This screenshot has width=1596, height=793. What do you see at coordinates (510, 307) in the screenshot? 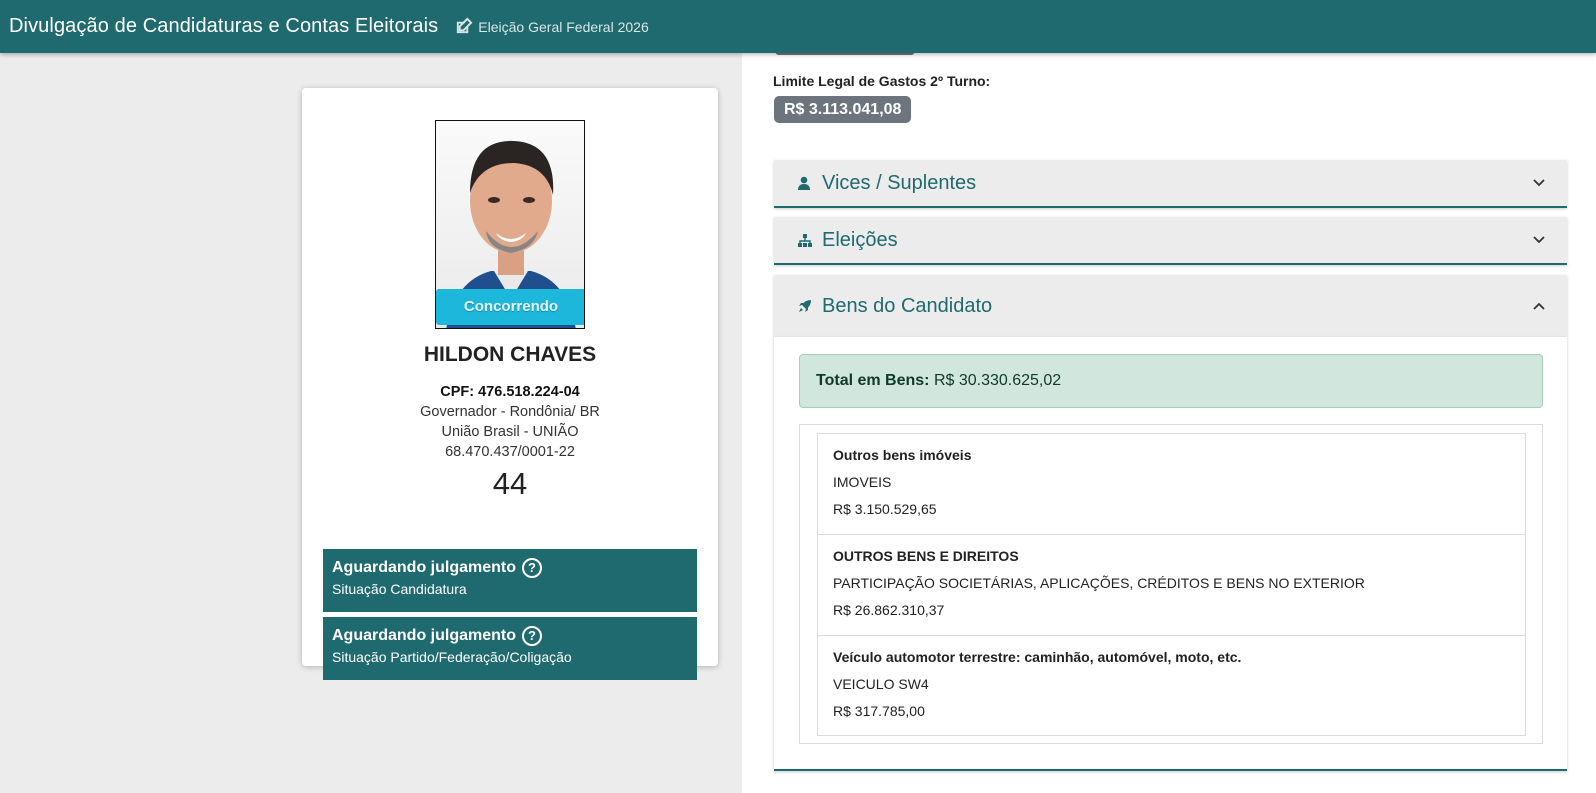
I see `status-badge: Concorrendo` at bounding box center [510, 307].